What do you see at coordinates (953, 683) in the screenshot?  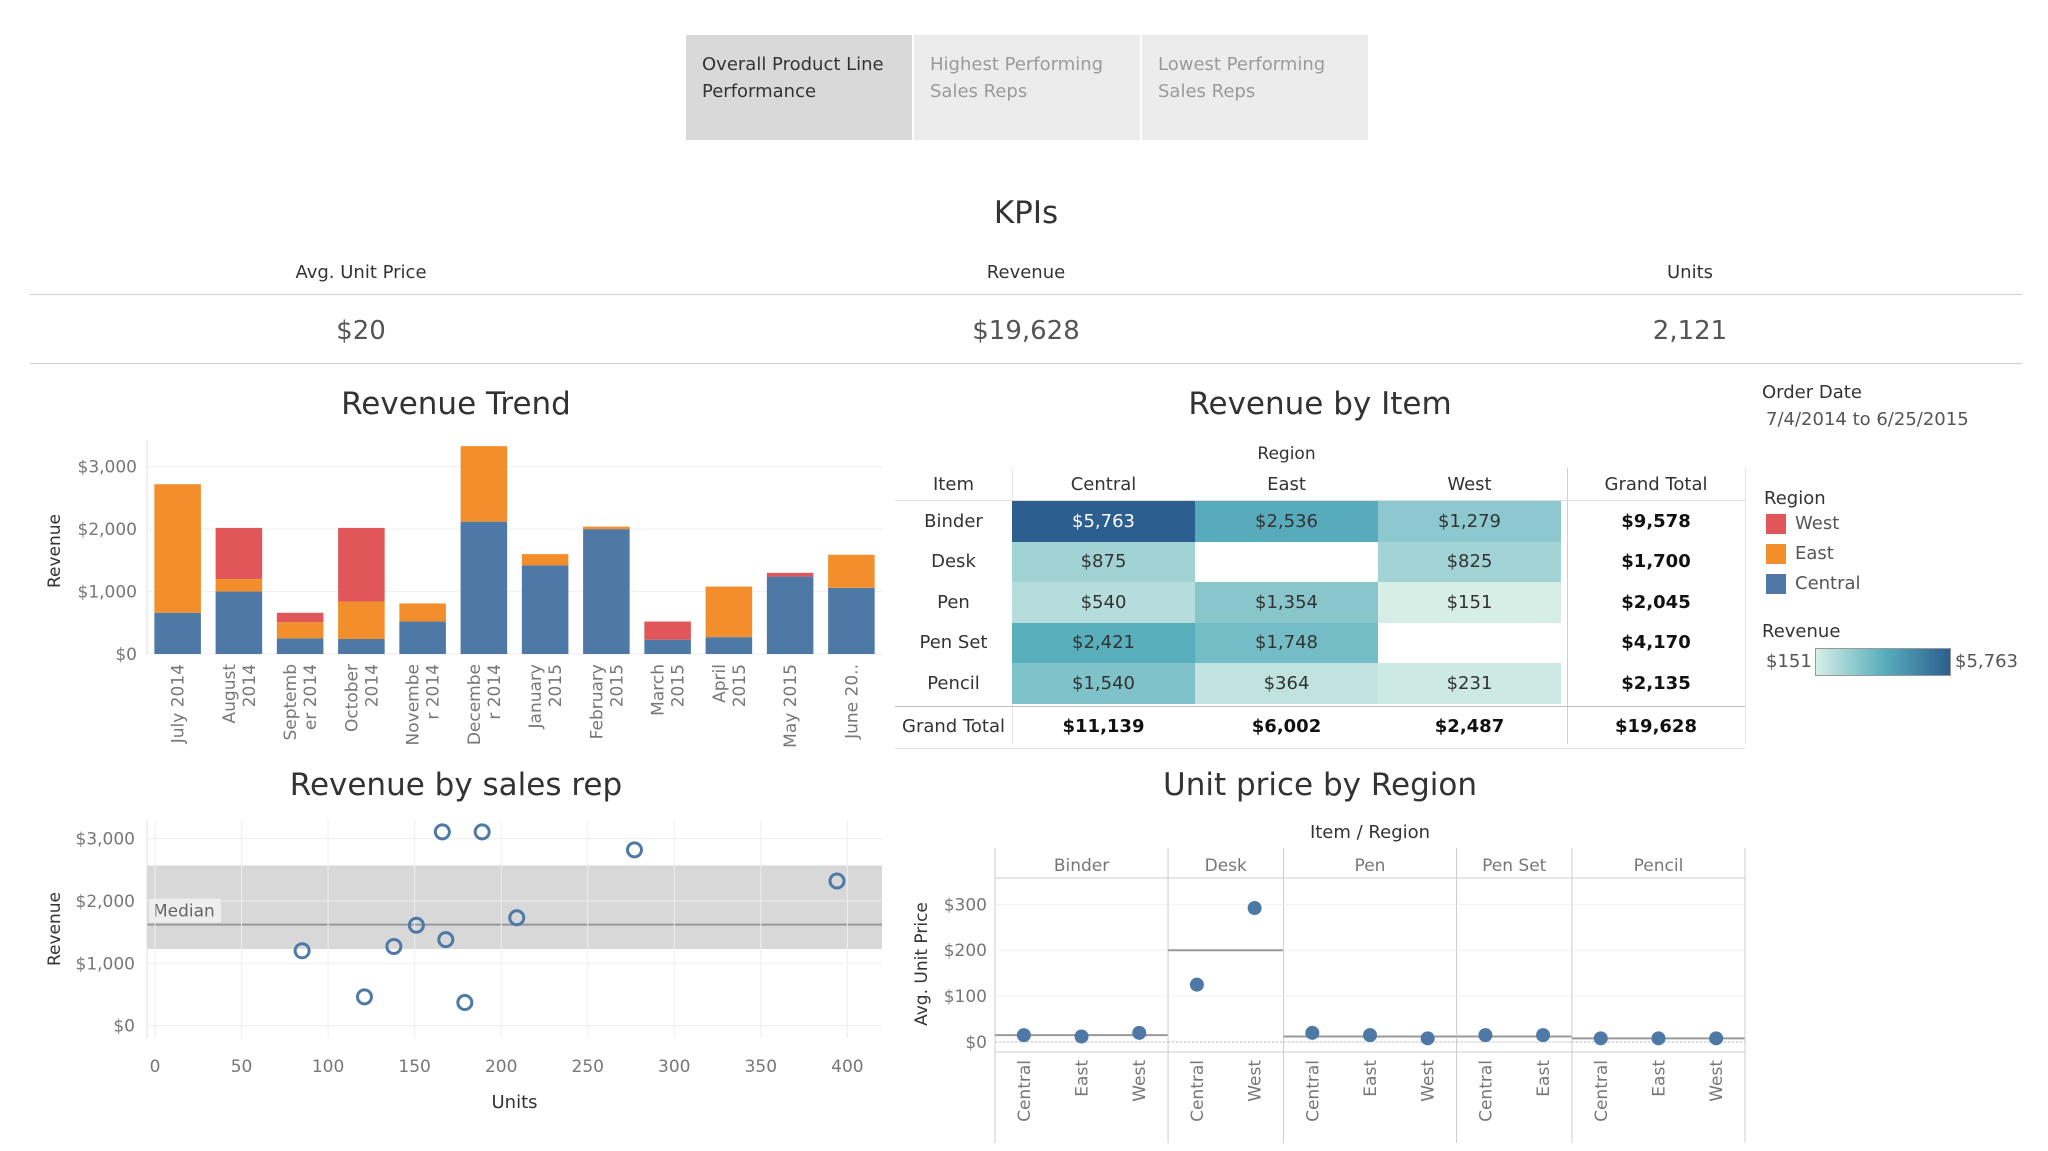 I see `row-label-pencil: Pencil` at bounding box center [953, 683].